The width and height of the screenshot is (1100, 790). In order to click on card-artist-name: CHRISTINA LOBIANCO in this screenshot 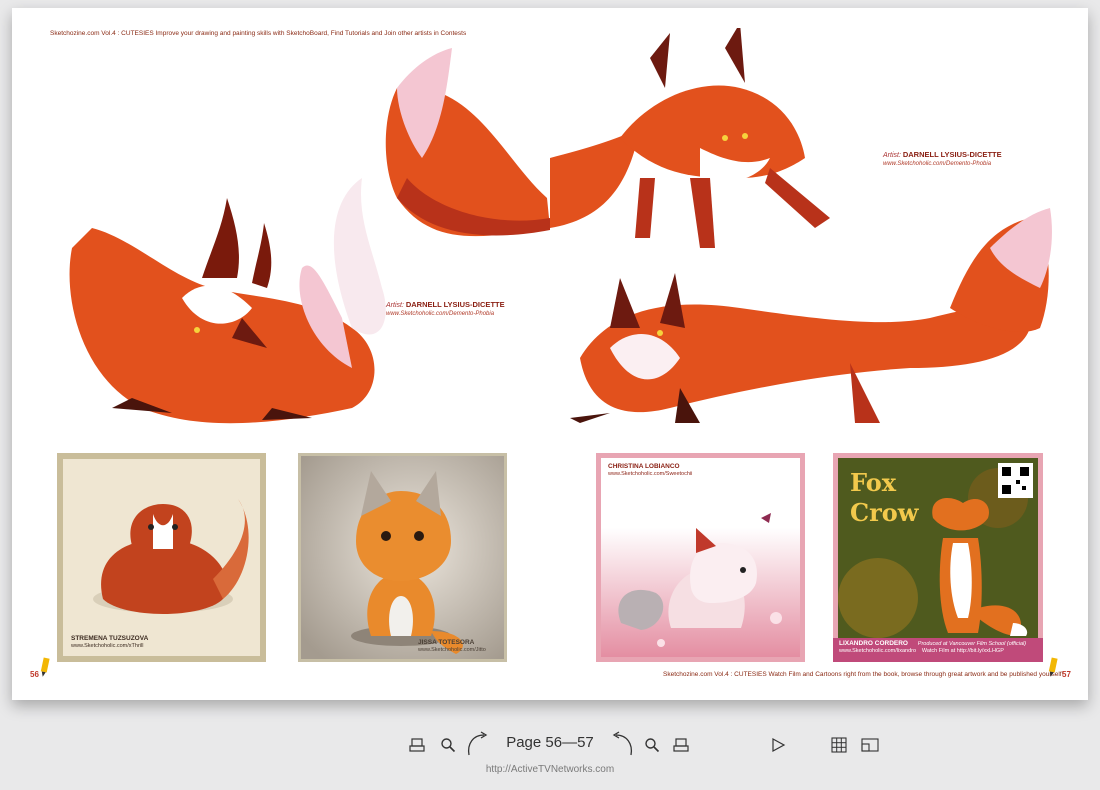, I will do `click(644, 466)`.